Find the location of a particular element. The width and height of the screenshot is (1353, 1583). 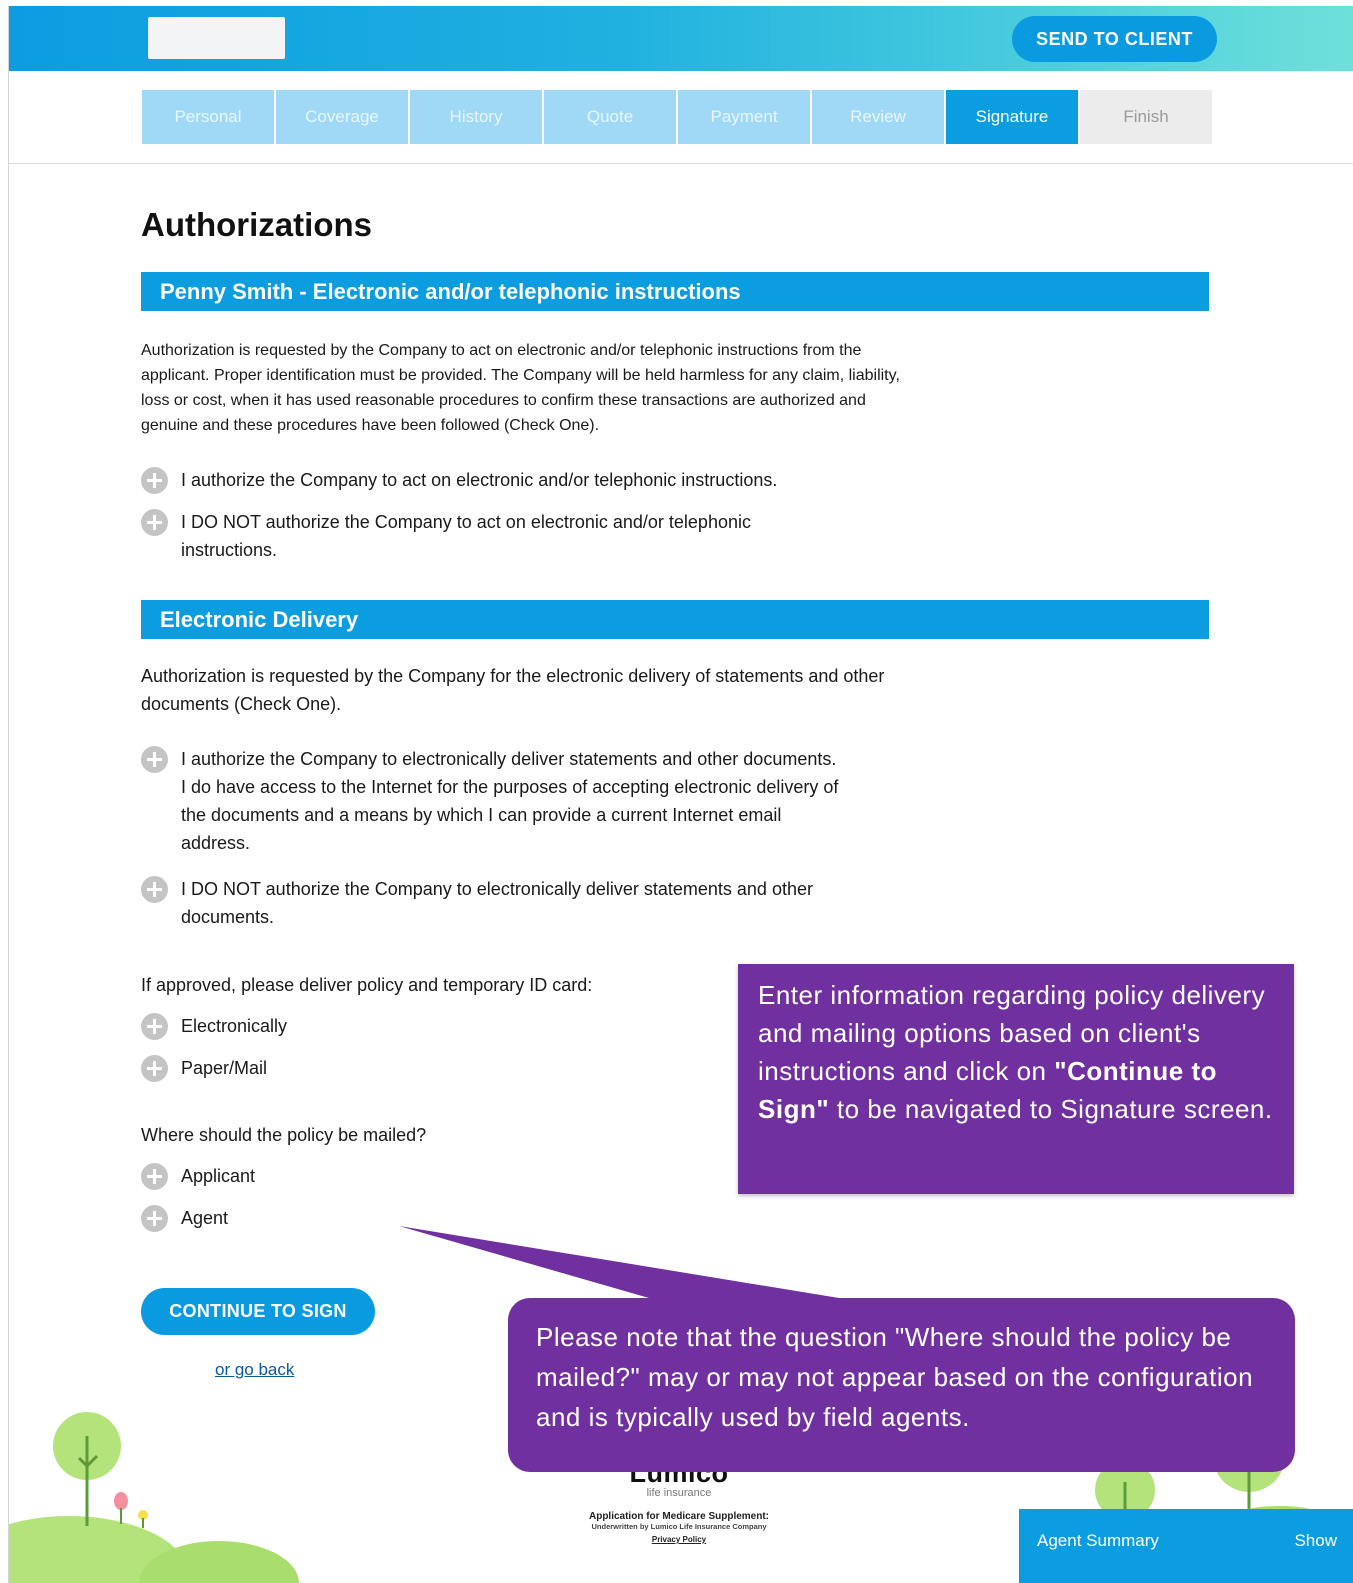

agent-summary-toggle: Show is located at coordinates (1315, 1541).